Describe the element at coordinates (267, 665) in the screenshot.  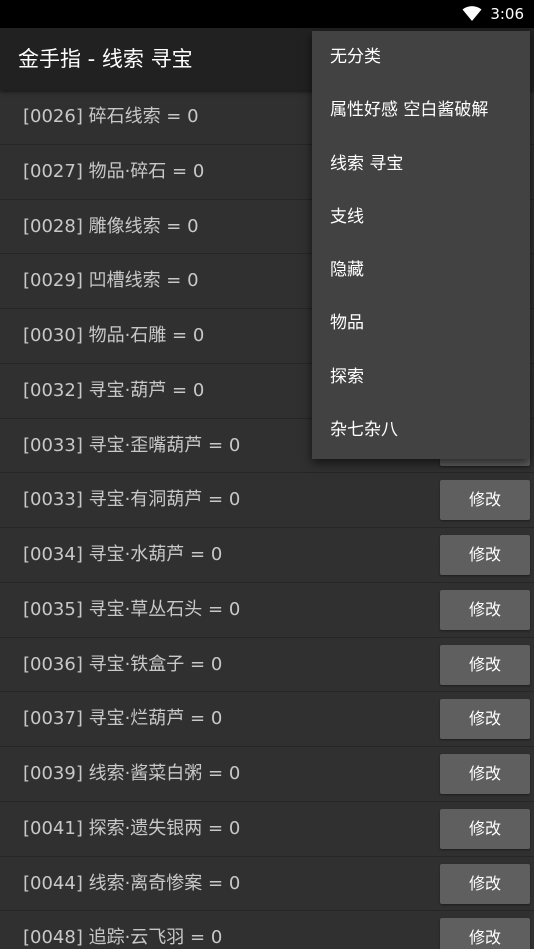
I see `list-item: [0036] 寻宝·铁盒子 = 0 修改` at that location.